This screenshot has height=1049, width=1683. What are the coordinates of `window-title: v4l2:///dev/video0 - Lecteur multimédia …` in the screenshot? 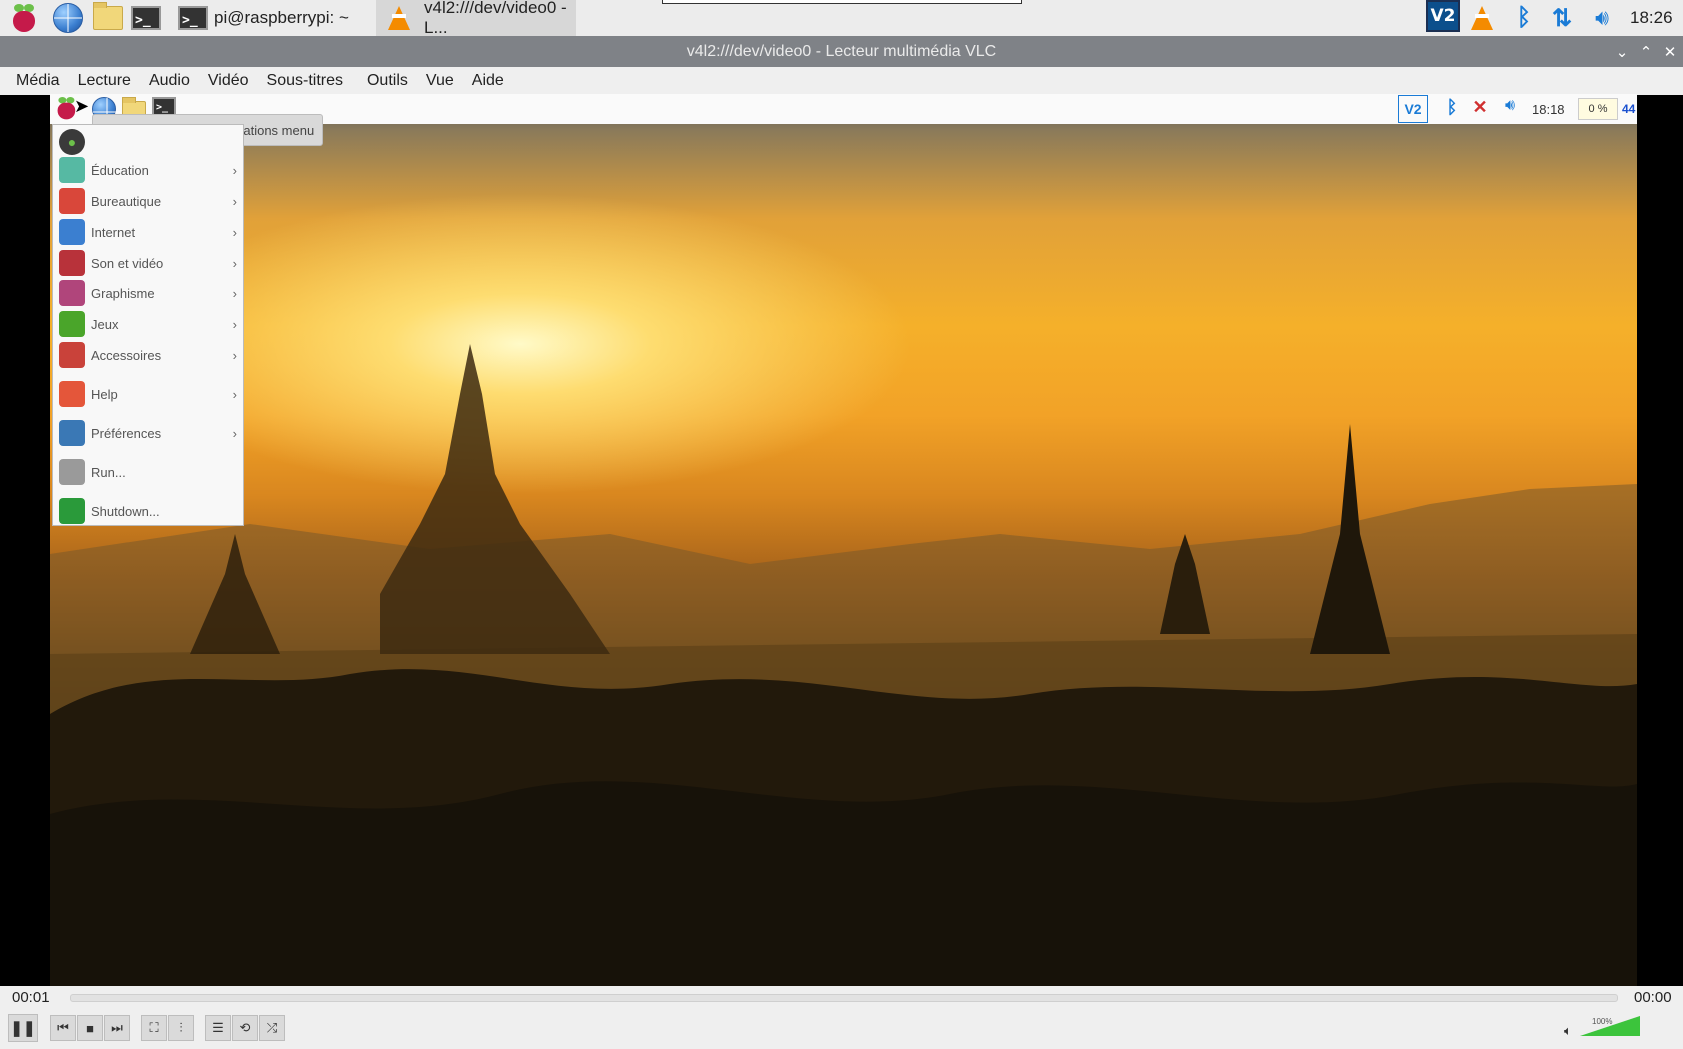 It's located at (841, 51).